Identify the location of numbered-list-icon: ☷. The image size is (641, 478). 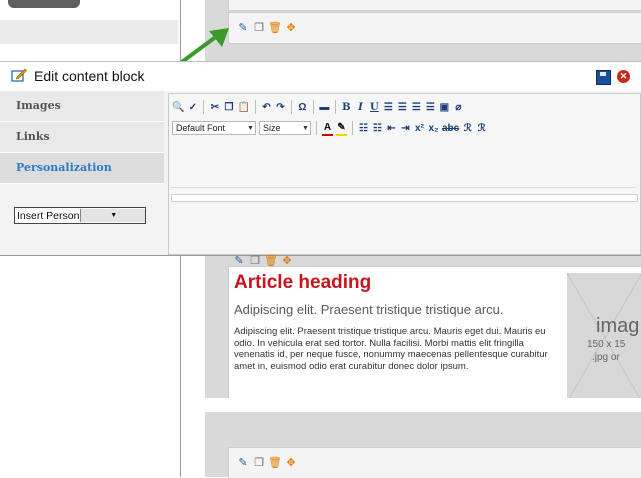
(363, 128).